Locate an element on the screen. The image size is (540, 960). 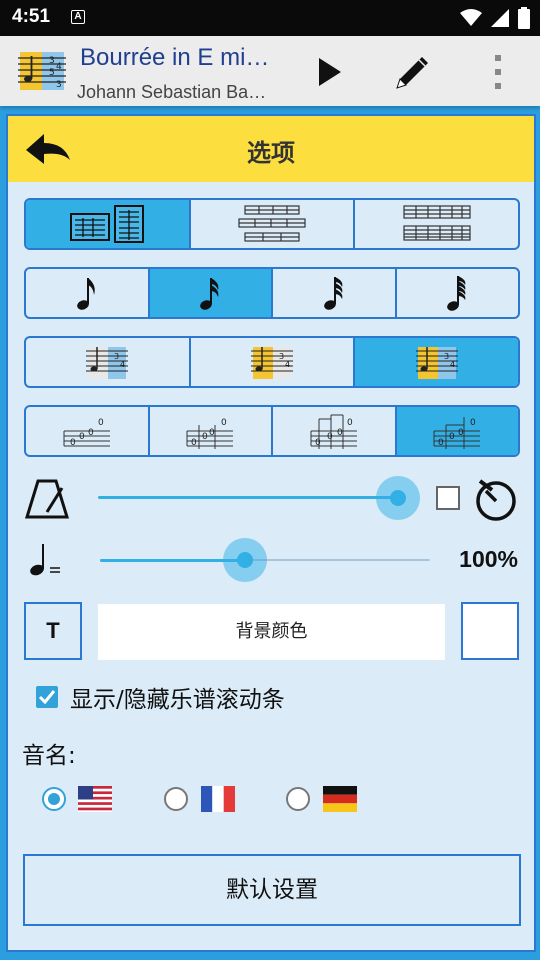
signal-icon is located at coordinates (500, 18).